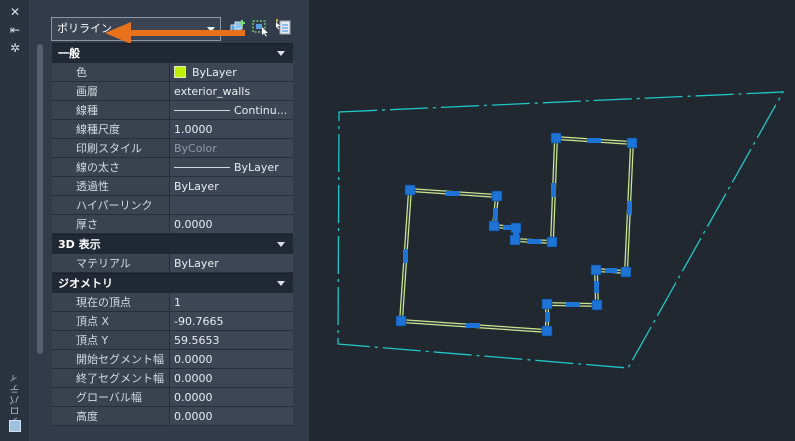 The width and height of the screenshot is (795, 441). What do you see at coordinates (172, 186) in the screenshot?
I see `property-row-transparency: 透過性 ByLayer` at bounding box center [172, 186].